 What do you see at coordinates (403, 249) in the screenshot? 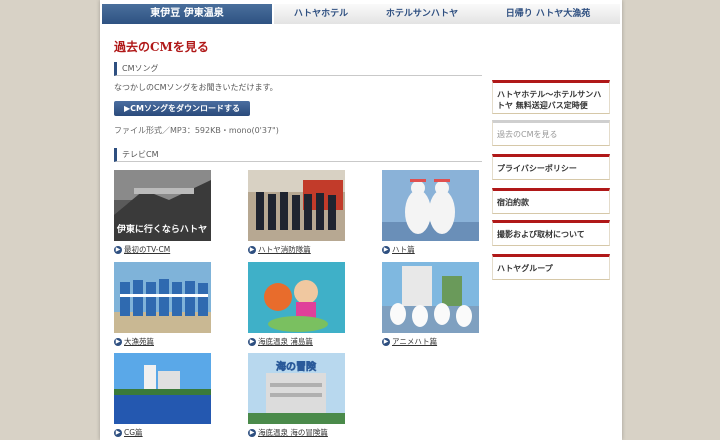
I see `cm-link-label: ハト篇` at bounding box center [403, 249].